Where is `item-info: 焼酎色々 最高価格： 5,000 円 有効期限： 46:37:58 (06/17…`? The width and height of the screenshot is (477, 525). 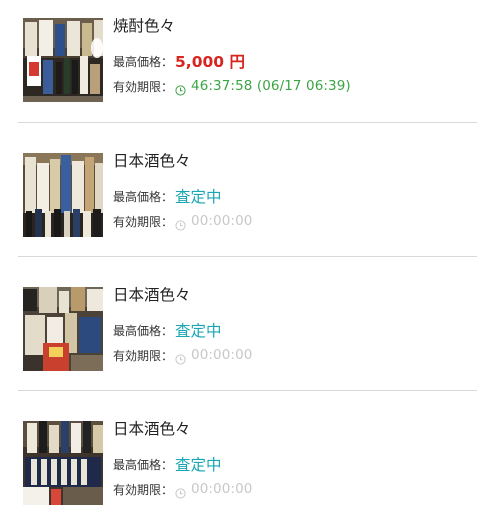 item-info: 焼酎色々 最高価格： 5,000 円 有効期限： 46:37:58 (06/17… is located at coordinates (232, 56).